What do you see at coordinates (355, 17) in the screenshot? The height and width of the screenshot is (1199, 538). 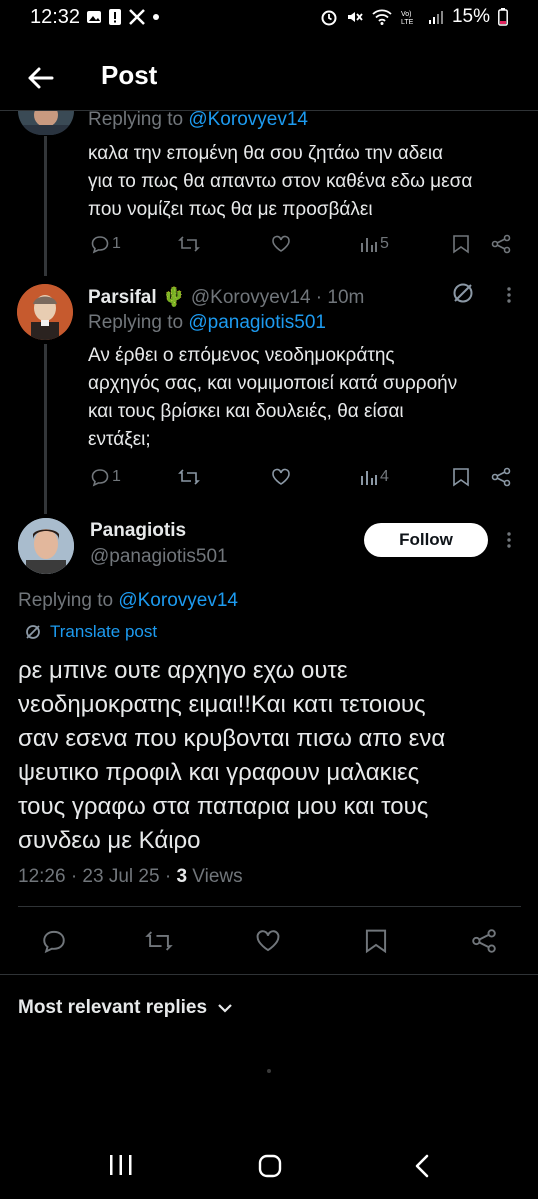 I see `mute-icon` at bounding box center [355, 17].